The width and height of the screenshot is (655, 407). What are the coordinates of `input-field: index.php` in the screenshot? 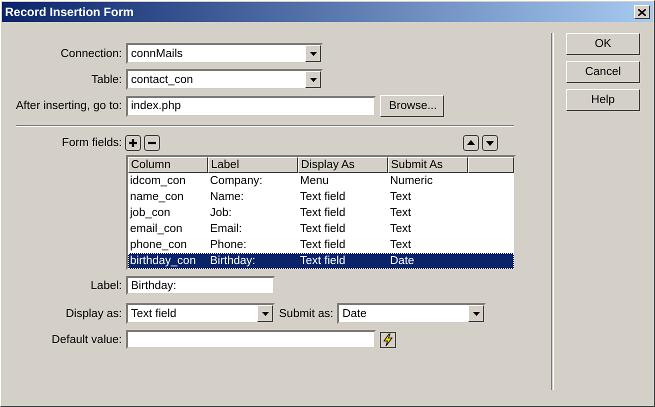 It's located at (251, 106).